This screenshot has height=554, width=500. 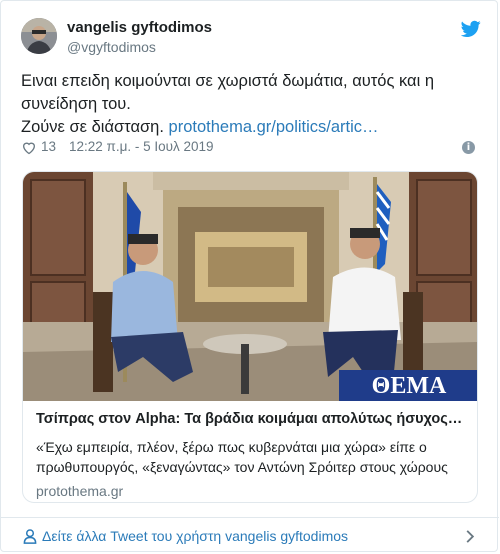 What do you see at coordinates (48, 146) in the screenshot?
I see `like-count: 13` at bounding box center [48, 146].